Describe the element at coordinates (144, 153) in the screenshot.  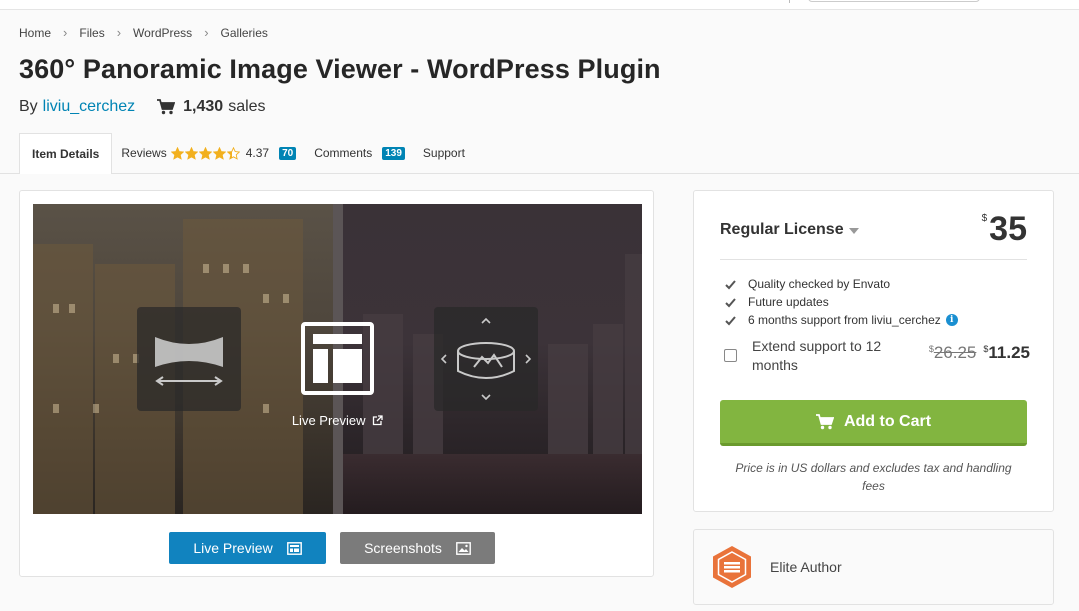
I see `tab-reviews-label: Reviews` at that location.